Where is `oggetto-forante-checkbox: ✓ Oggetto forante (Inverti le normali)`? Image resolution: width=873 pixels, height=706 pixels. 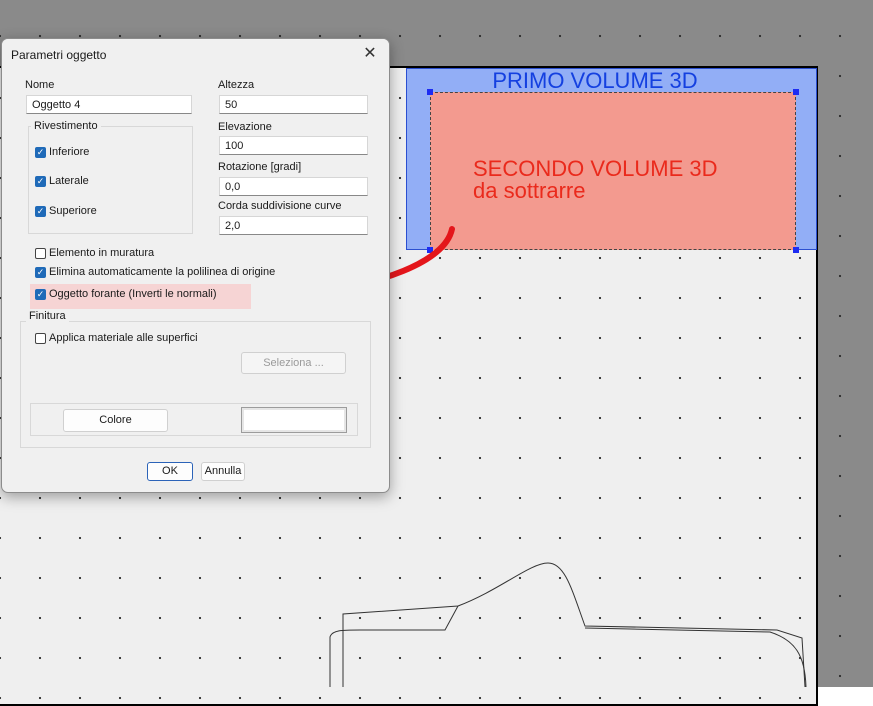
oggetto-forante-checkbox: ✓ Oggetto forante (Inverti le normali) is located at coordinates (126, 294).